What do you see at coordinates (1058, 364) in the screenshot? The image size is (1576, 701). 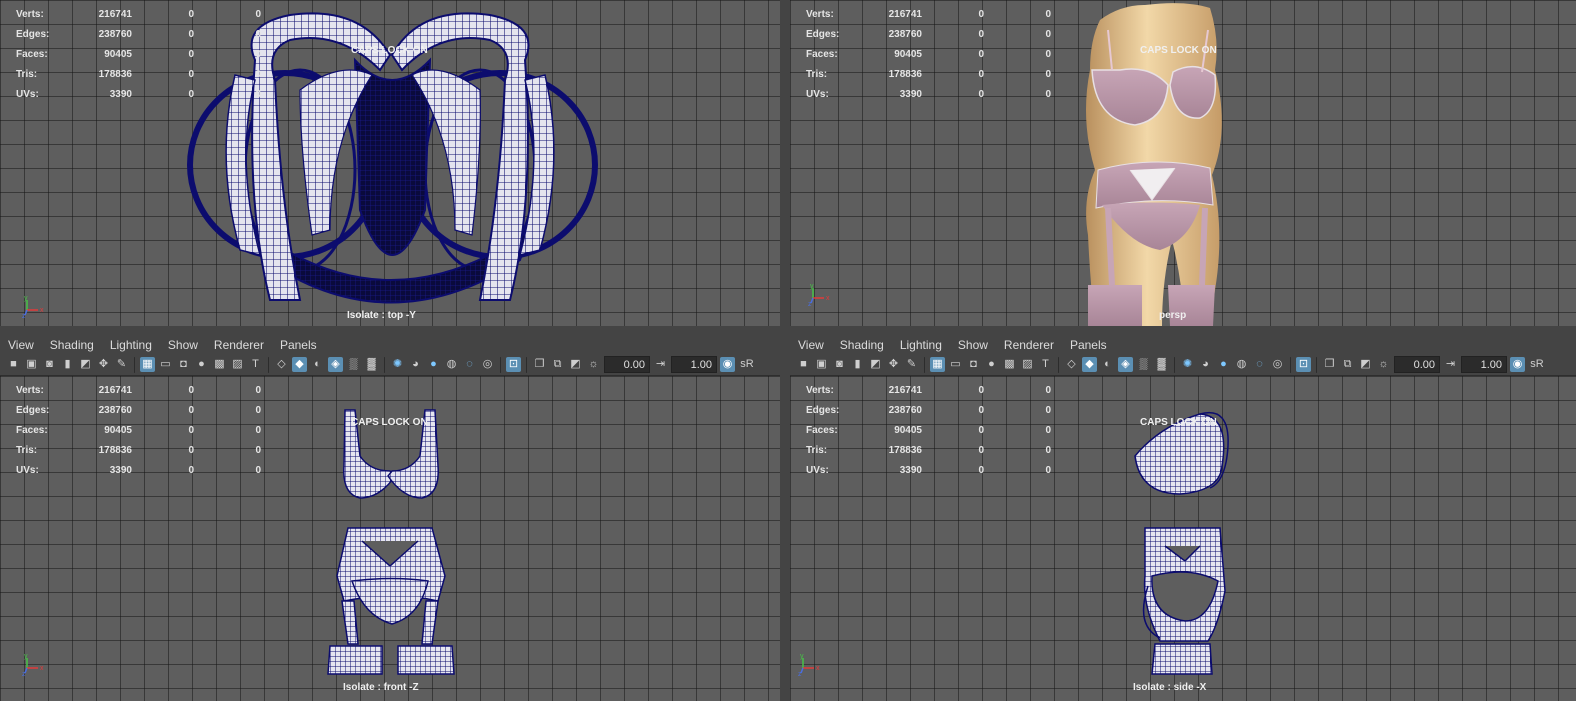 I see `toolbar-separator` at bounding box center [1058, 364].